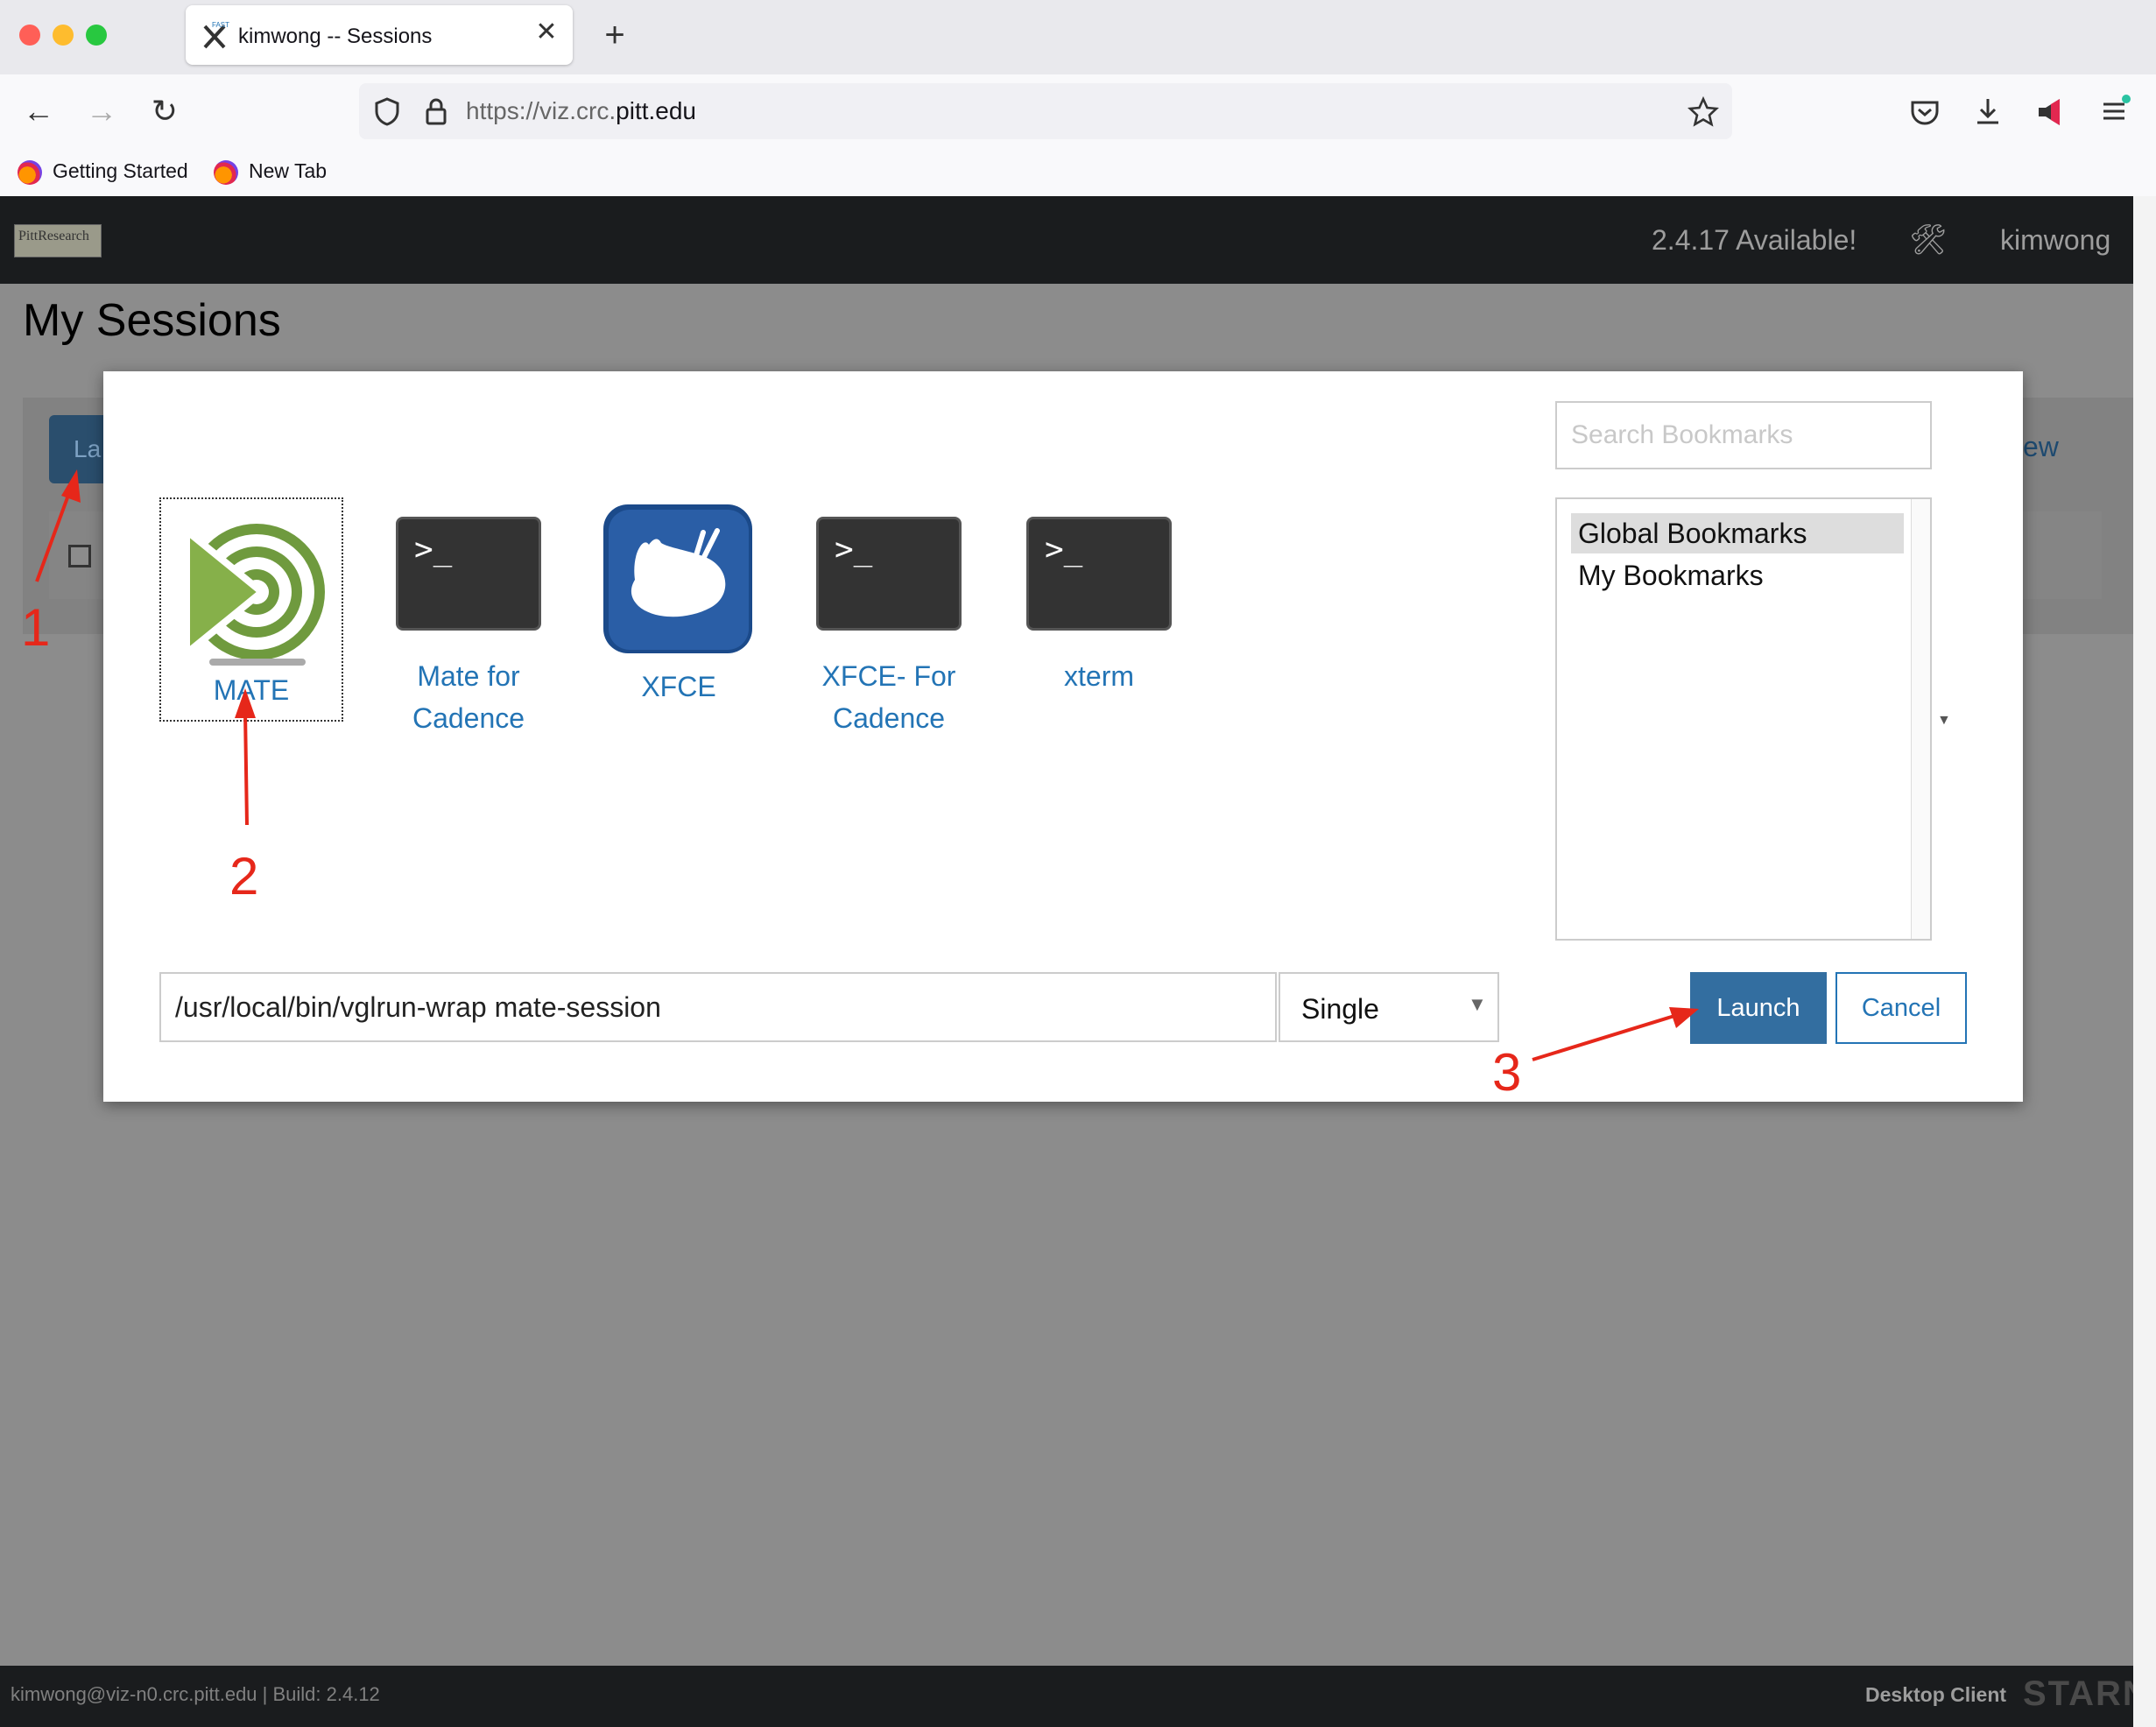 This screenshot has width=2156, height=1727. I want to click on annotation-label-3: 3, so click(1507, 1072).